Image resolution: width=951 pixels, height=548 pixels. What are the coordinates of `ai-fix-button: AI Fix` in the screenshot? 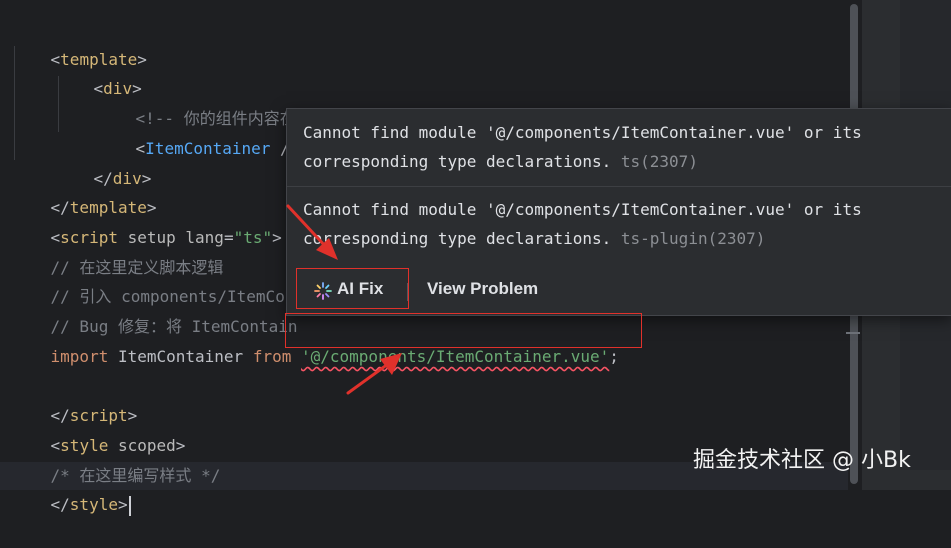 It's located at (347, 289).